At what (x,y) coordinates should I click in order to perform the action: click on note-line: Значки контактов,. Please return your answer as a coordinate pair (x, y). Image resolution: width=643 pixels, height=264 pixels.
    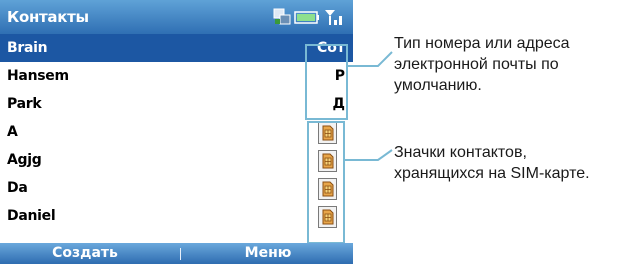
    Looking at the image, I should click on (460, 152).